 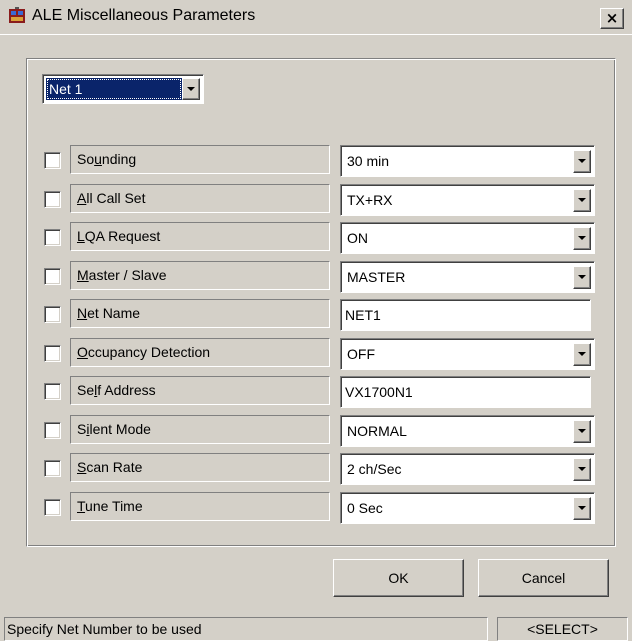 I want to click on parameter-label: Master / Slave, so click(x=200, y=275).